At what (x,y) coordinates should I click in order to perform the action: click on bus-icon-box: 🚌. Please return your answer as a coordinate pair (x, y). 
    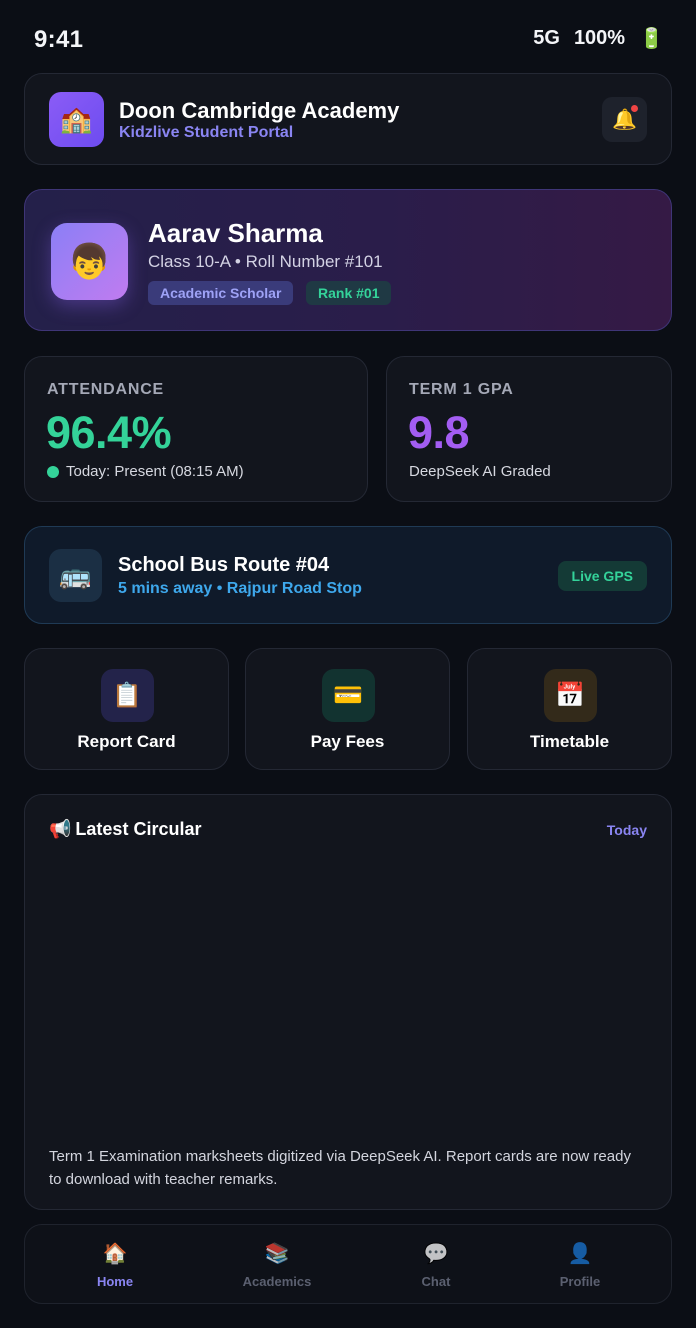
    Looking at the image, I should click on (75, 575).